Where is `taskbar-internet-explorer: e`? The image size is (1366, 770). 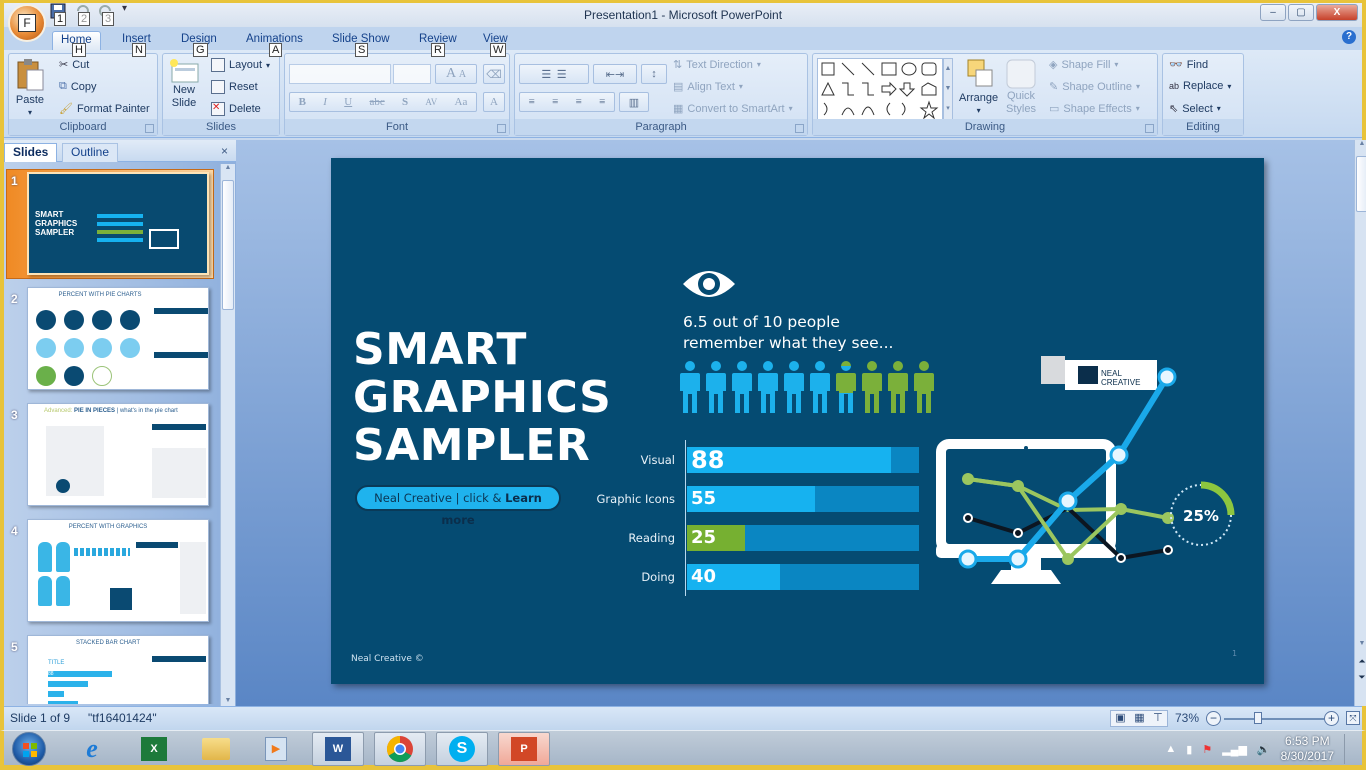
taskbar-internet-explorer: e is located at coordinates (92, 749).